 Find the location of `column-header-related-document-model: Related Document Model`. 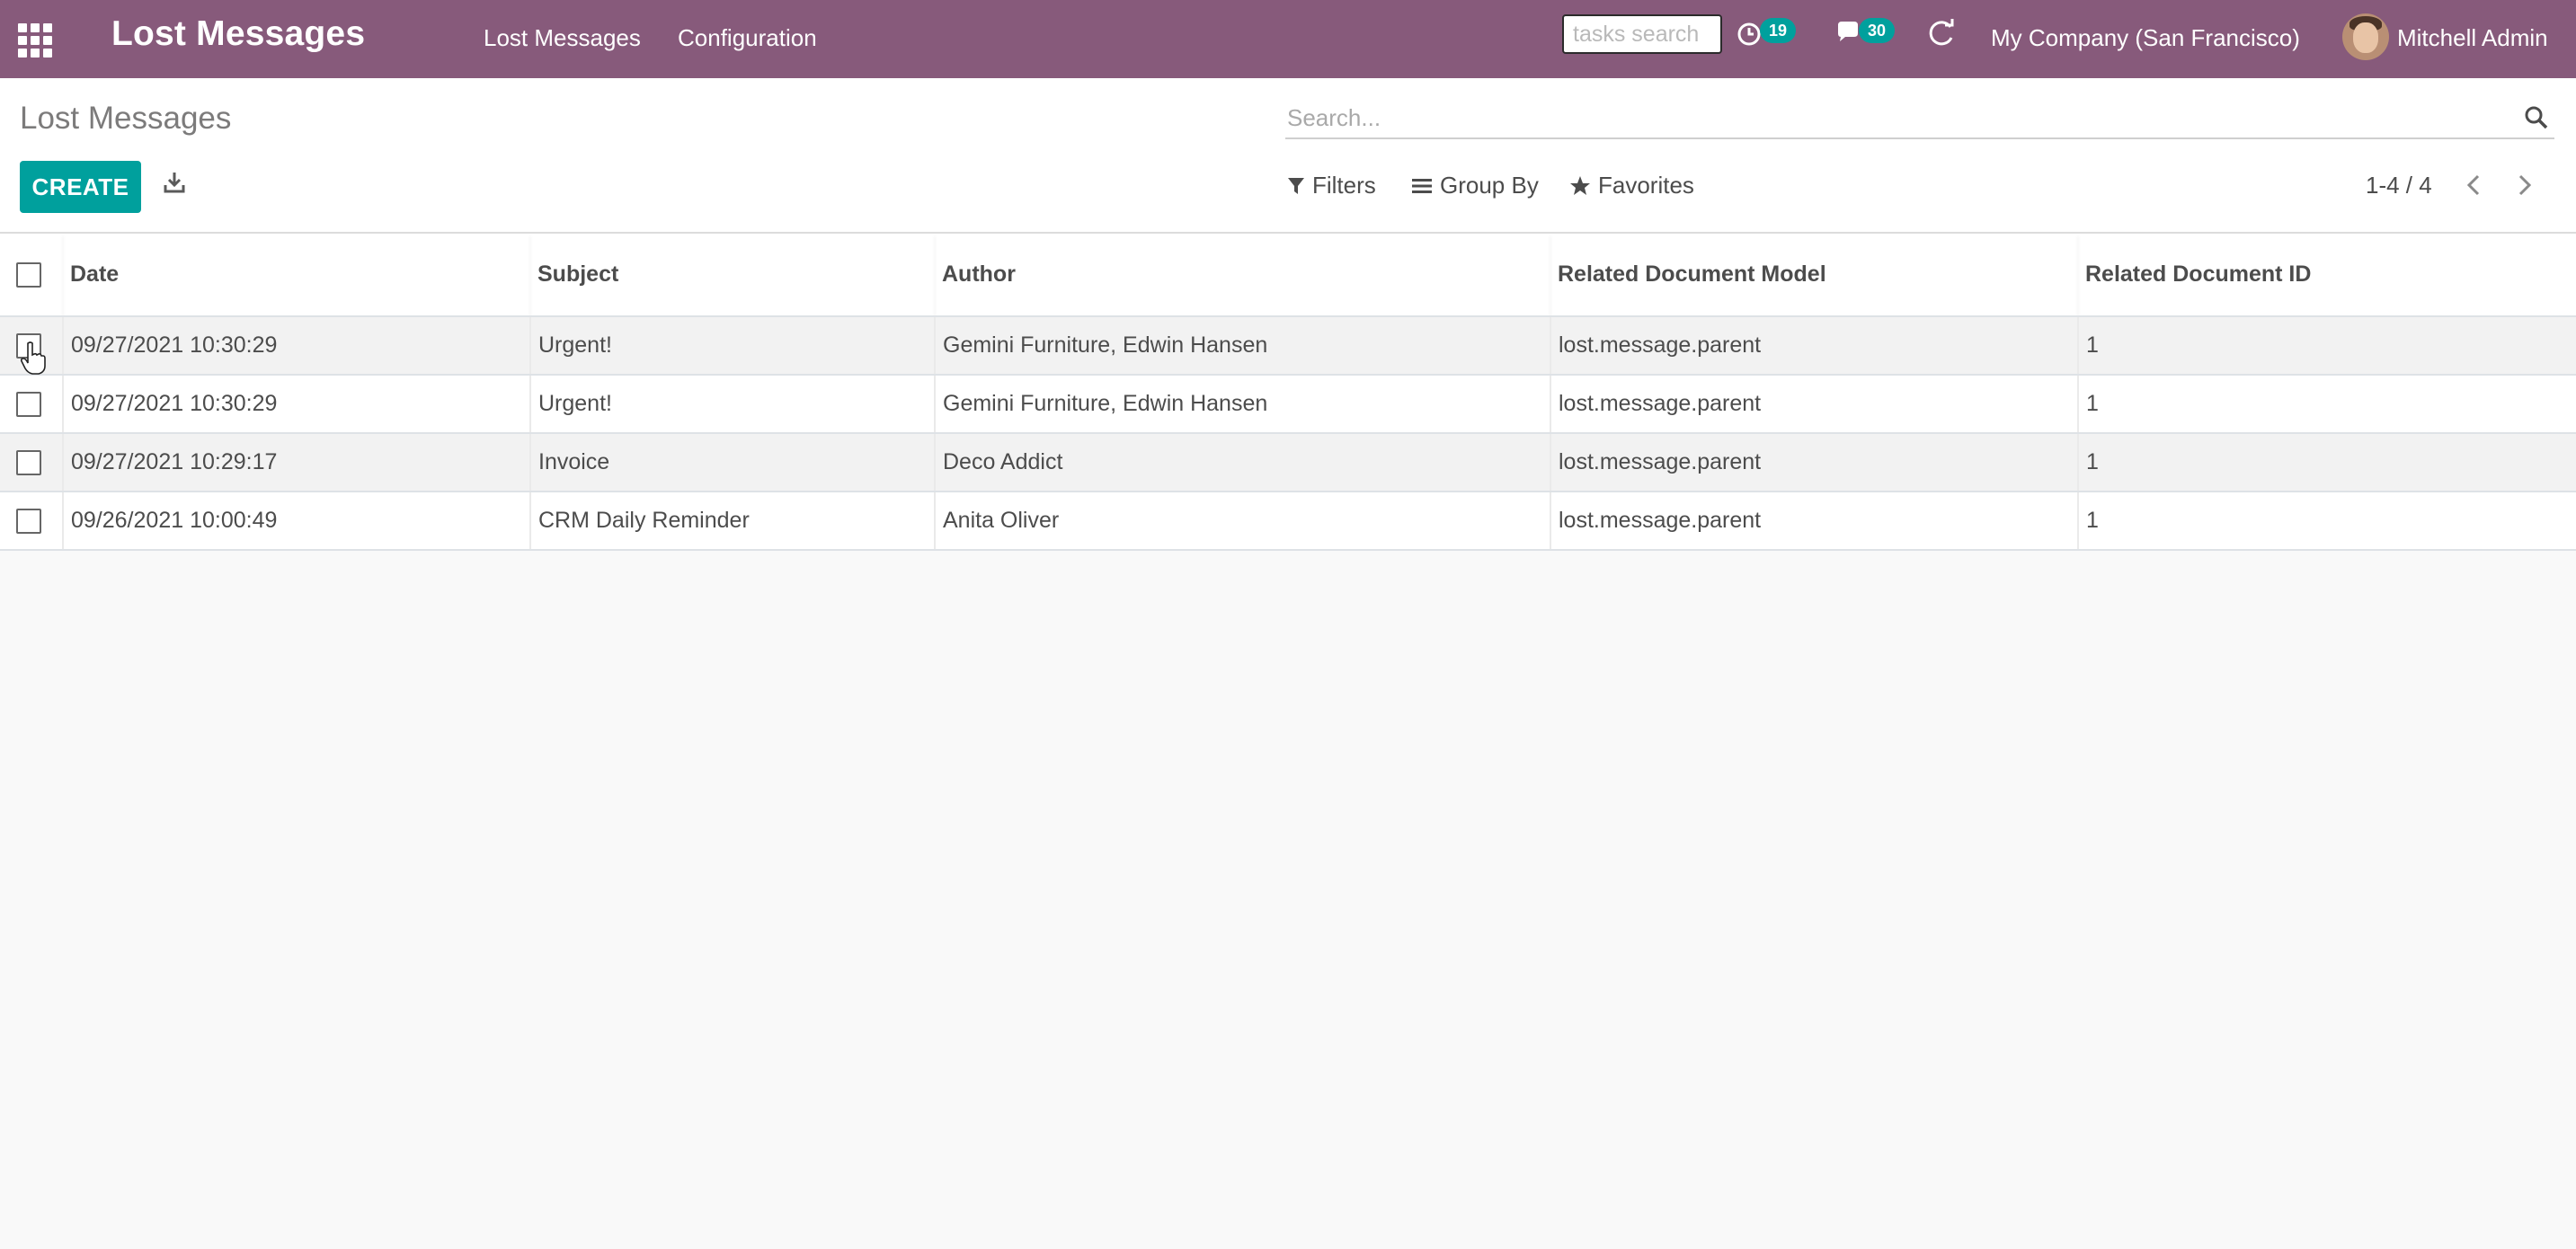

column-header-related-document-model: Related Document Model is located at coordinates (1814, 275).